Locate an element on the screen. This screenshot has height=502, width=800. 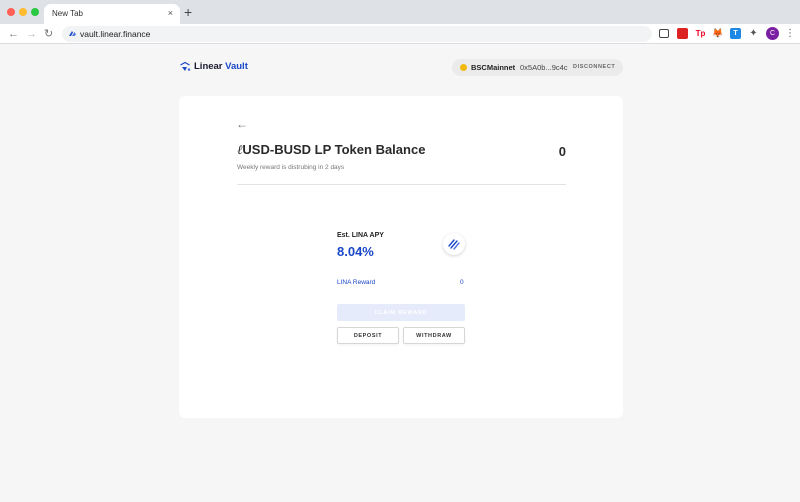
puzzle-icon: ✦ is located at coordinates (753, 33).